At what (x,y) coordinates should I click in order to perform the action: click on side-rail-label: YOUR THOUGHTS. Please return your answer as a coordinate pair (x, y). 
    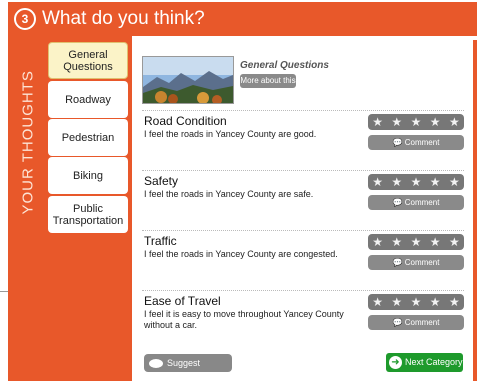
    Looking at the image, I should click on (28, 142).